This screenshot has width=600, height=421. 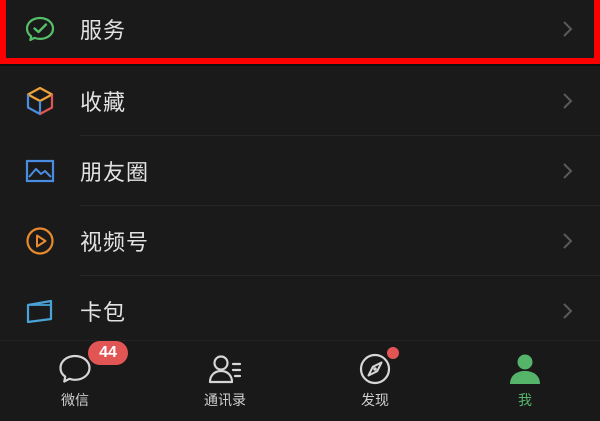 I want to click on tab-contacts: 通讯录, so click(x=225, y=381).